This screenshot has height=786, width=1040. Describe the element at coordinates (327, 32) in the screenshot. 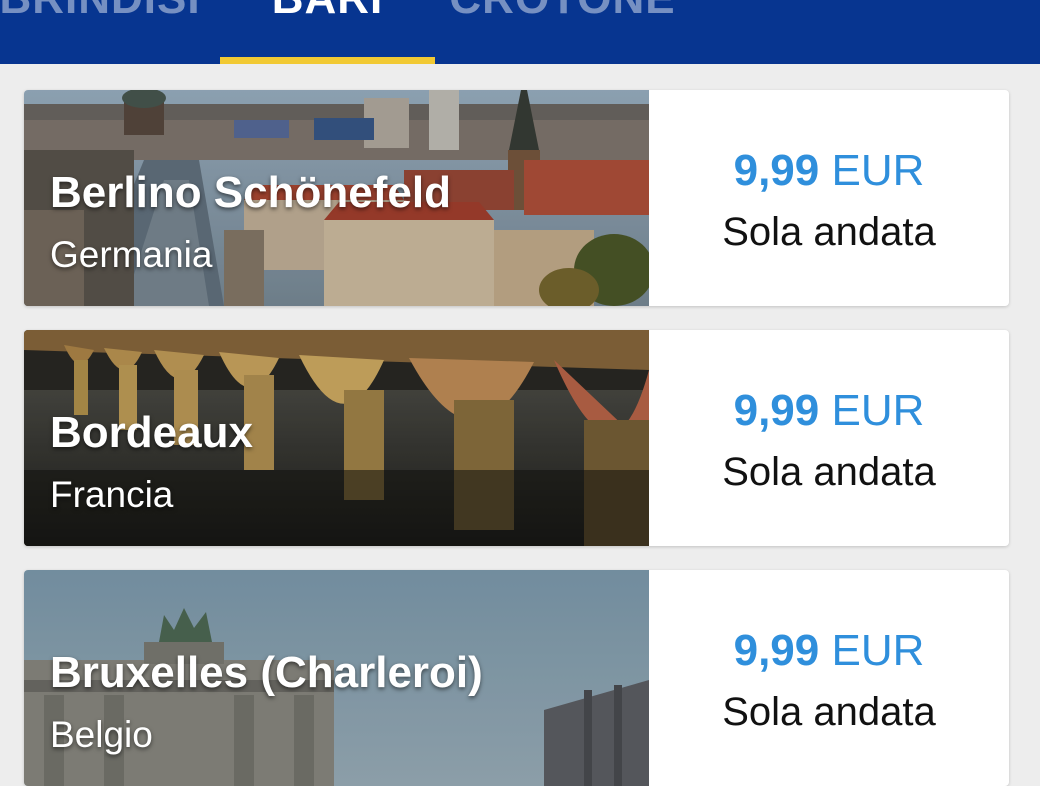

I see `tab-bari: BARI` at that location.